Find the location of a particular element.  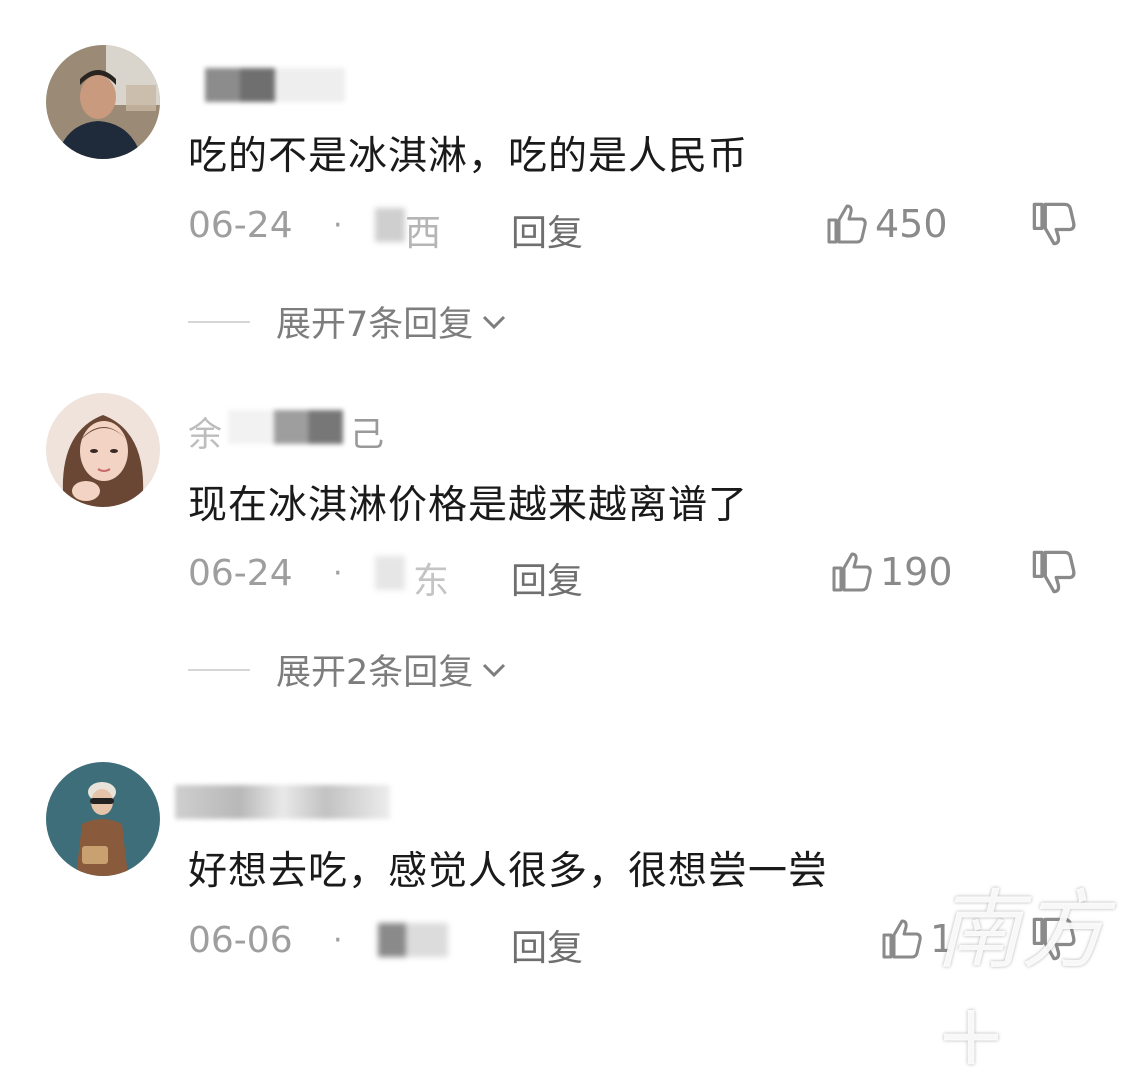

like-count: 450 is located at coordinates (911, 224).